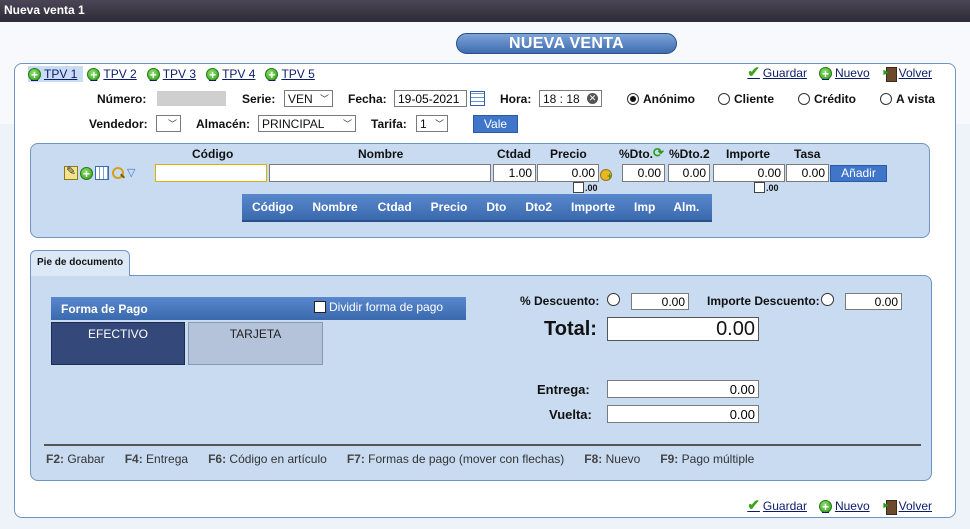 This screenshot has width=970, height=529. I want to click on radio-label: Cliente, so click(754, 99).